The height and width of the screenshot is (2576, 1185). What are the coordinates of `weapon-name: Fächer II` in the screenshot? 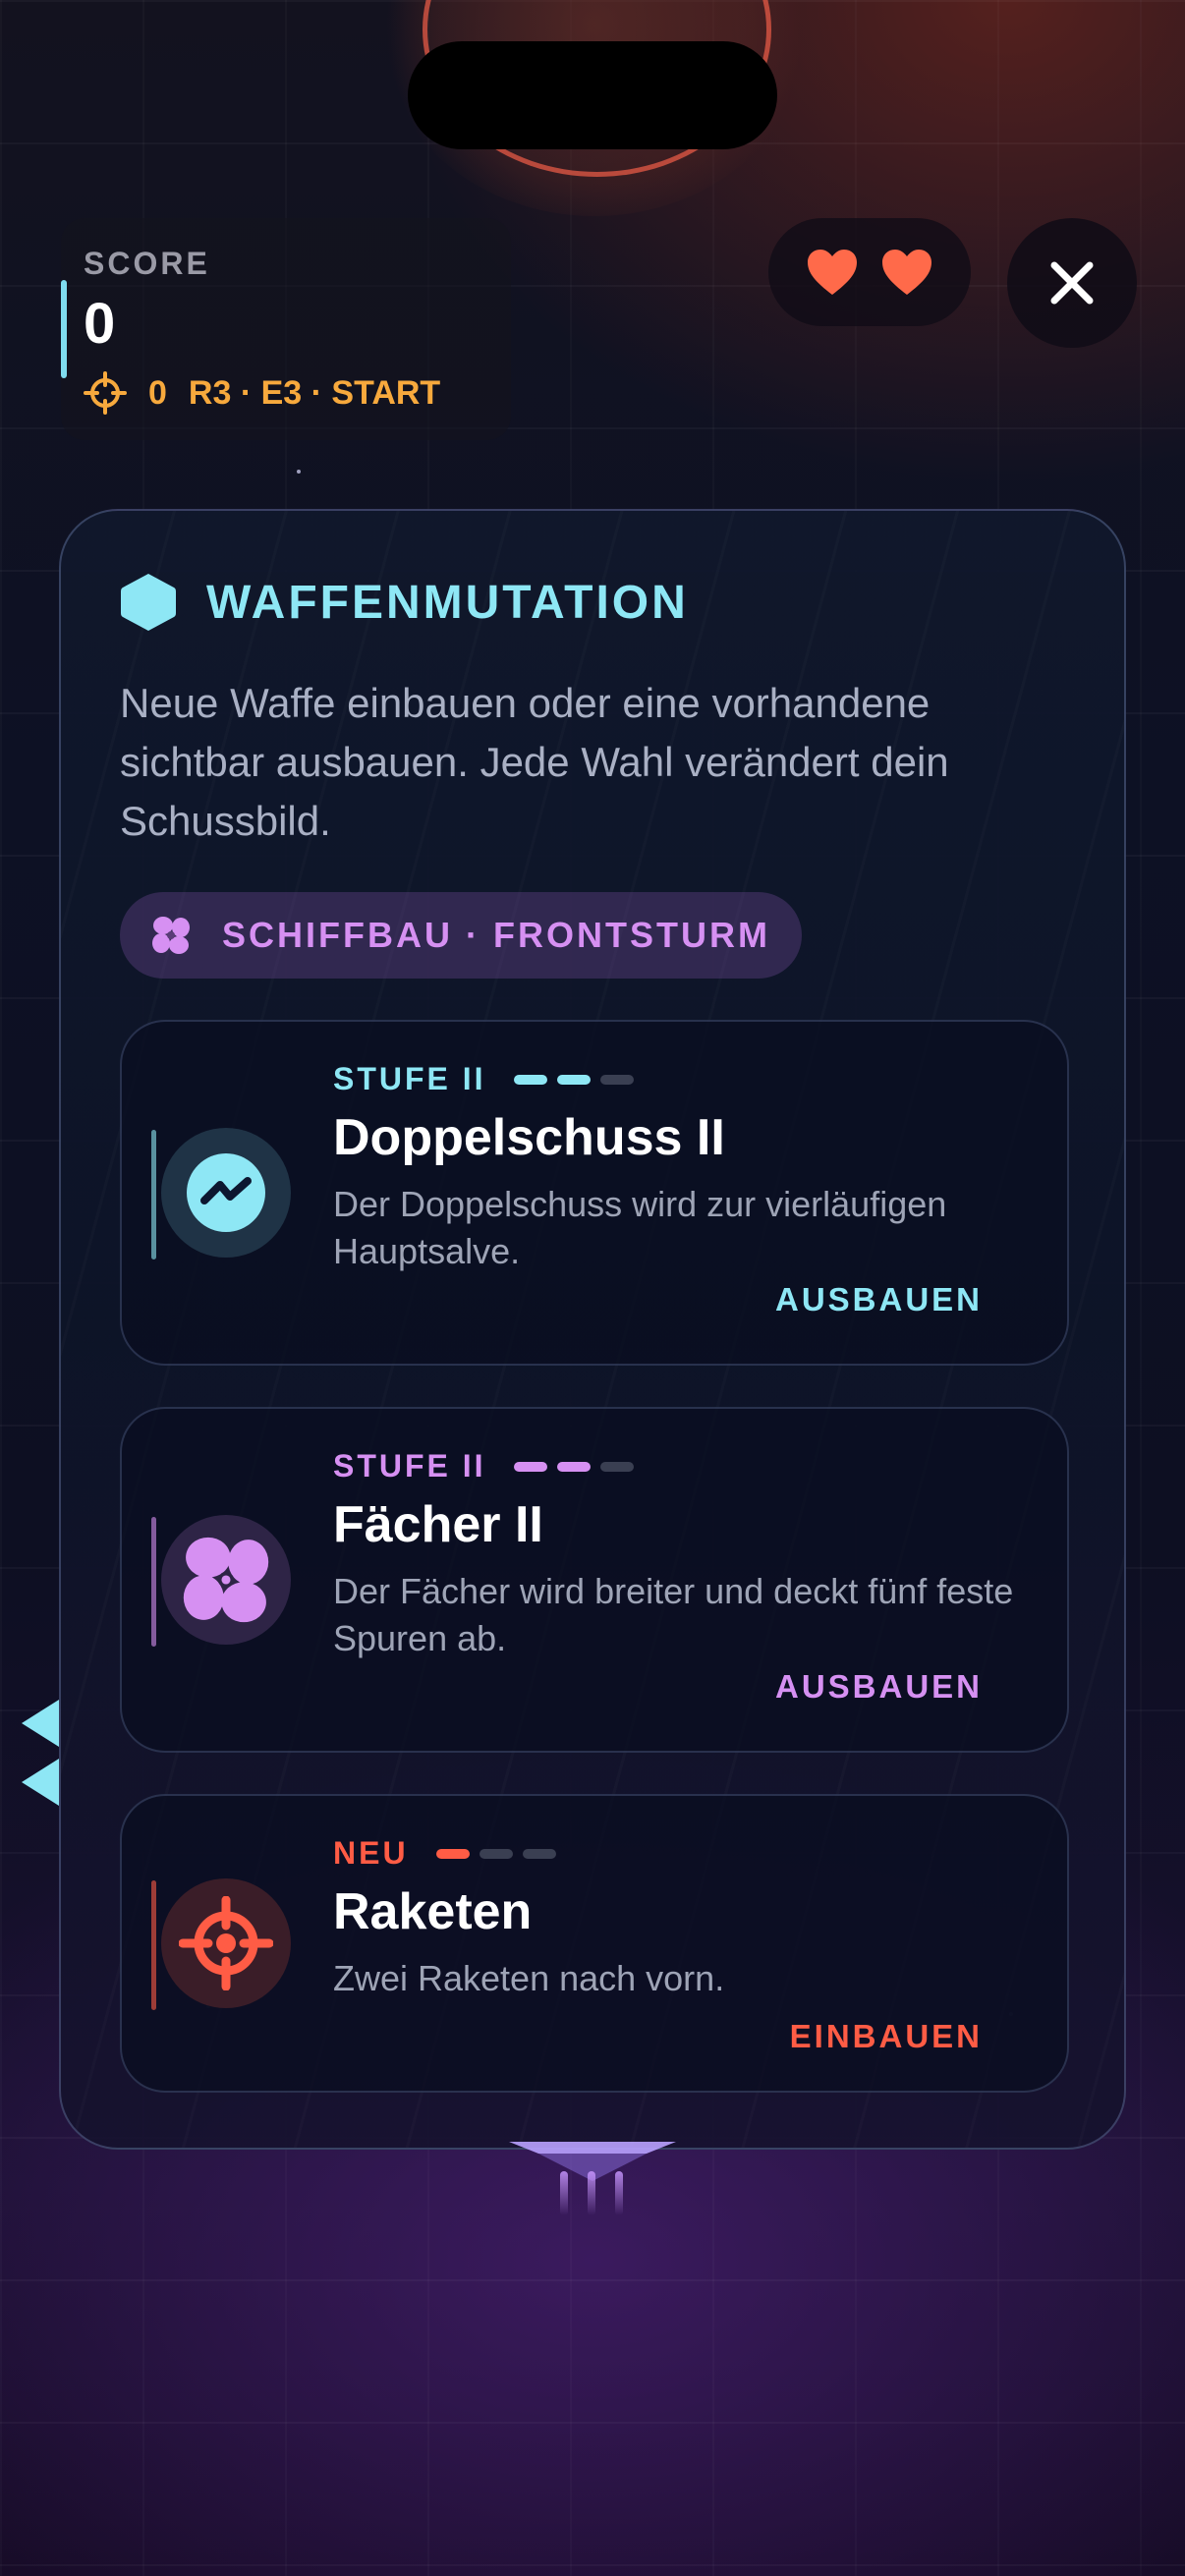 It's located at (438, 1524).